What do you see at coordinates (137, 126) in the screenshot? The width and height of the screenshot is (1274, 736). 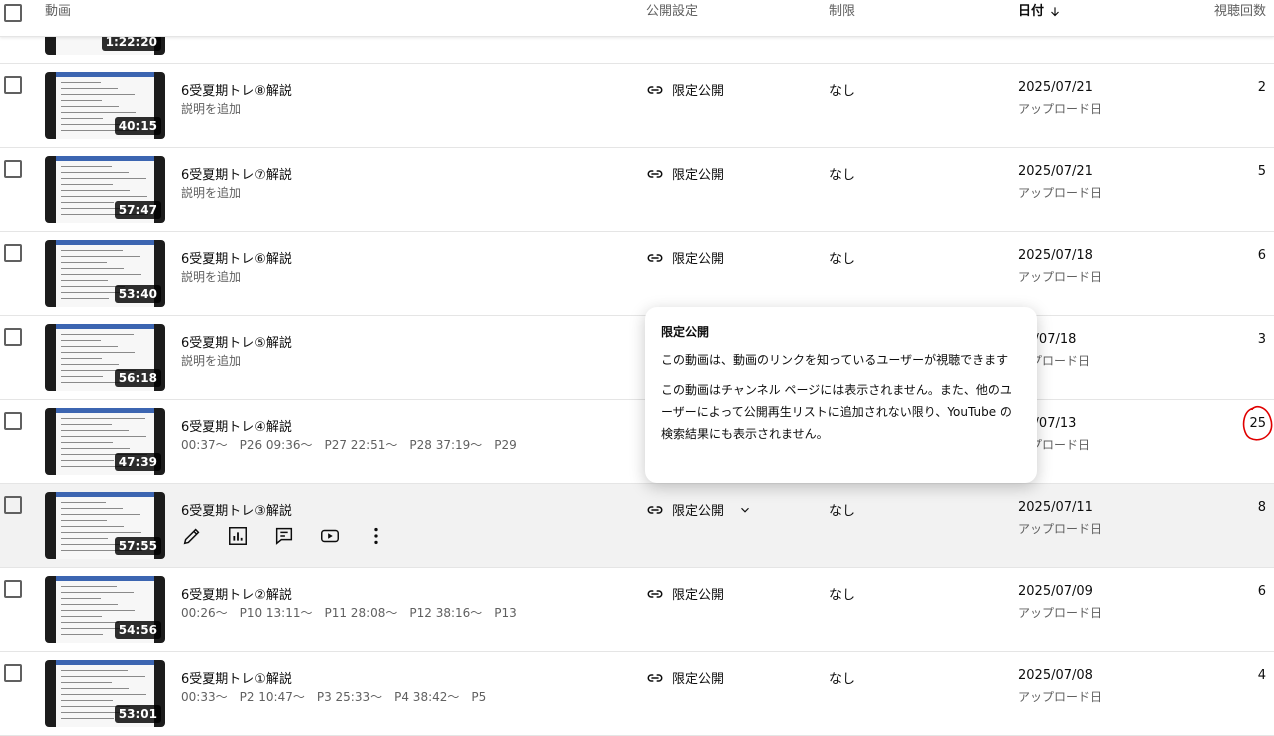 I see `duration-badge: 40:15` at bounding box center [137, 126].